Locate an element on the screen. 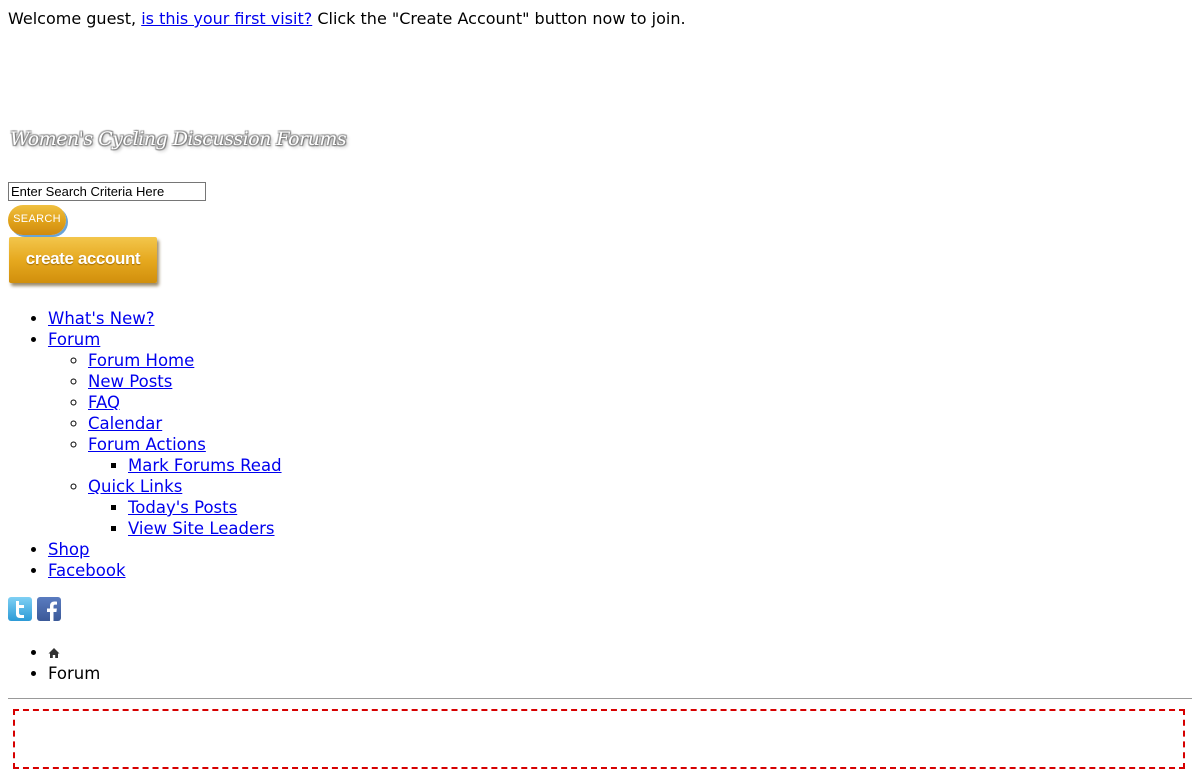 This screenshot has height=769, width=1200. welcome-prefix: Welcome guest, is located at coordinates (75, 18).